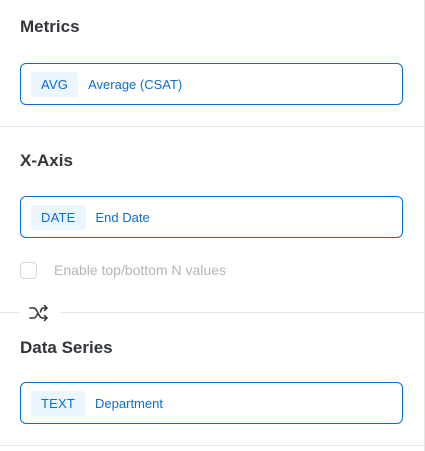 Image resolution: width=425 pixels, height=451 pixels. Describe the element at coordinates (55, 84) in the screenshot. I see `metrics-type-chip: AVG` at that location.